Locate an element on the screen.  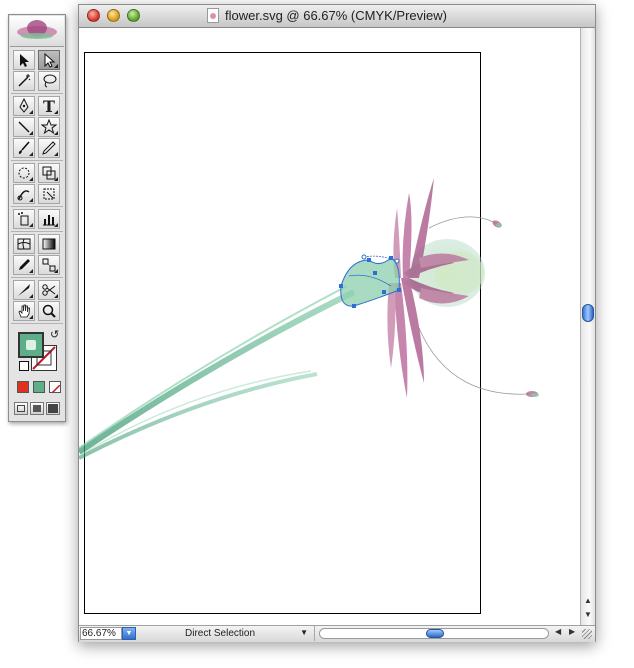
none-button is located at coordinates (55, 387).